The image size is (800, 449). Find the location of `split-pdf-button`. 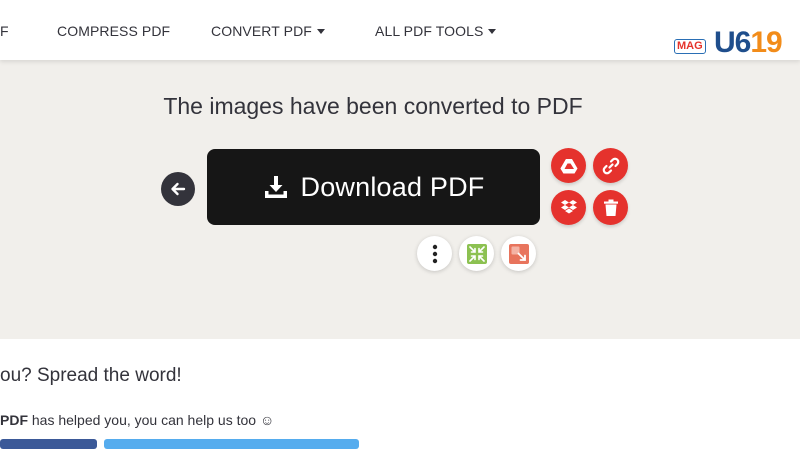

split-pdf-button is located at coordinates (518, 253).